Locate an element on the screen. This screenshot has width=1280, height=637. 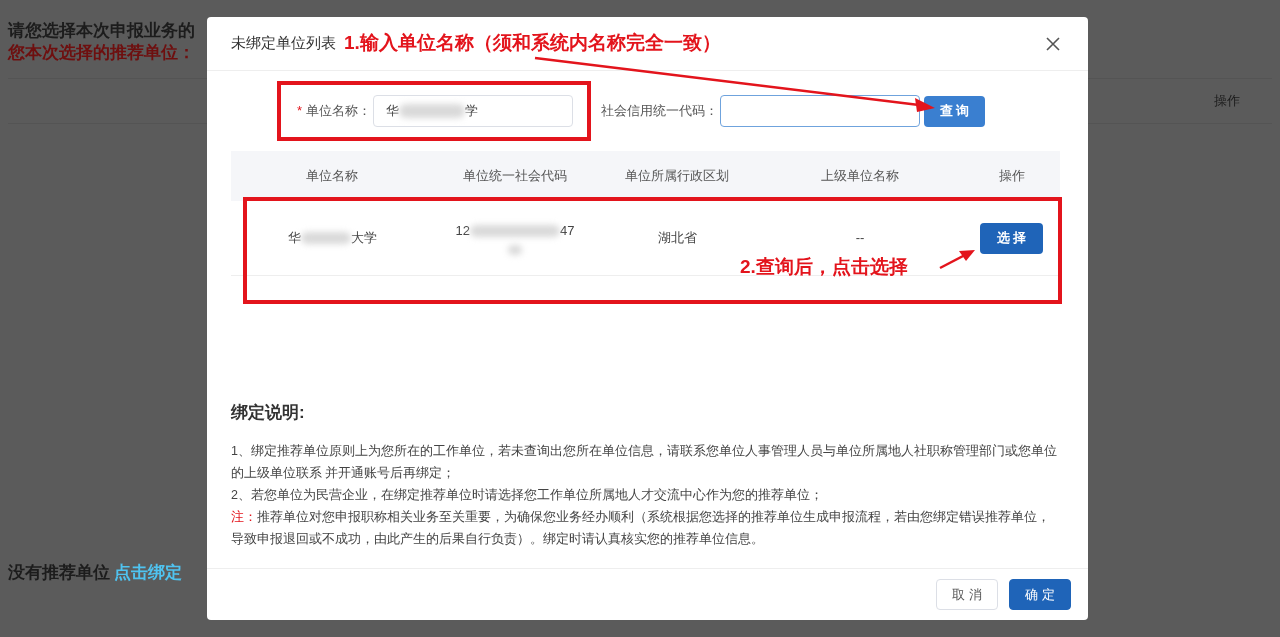
page-heading: 请您选择本次申报业务的 is located at coordinates (101, 31).